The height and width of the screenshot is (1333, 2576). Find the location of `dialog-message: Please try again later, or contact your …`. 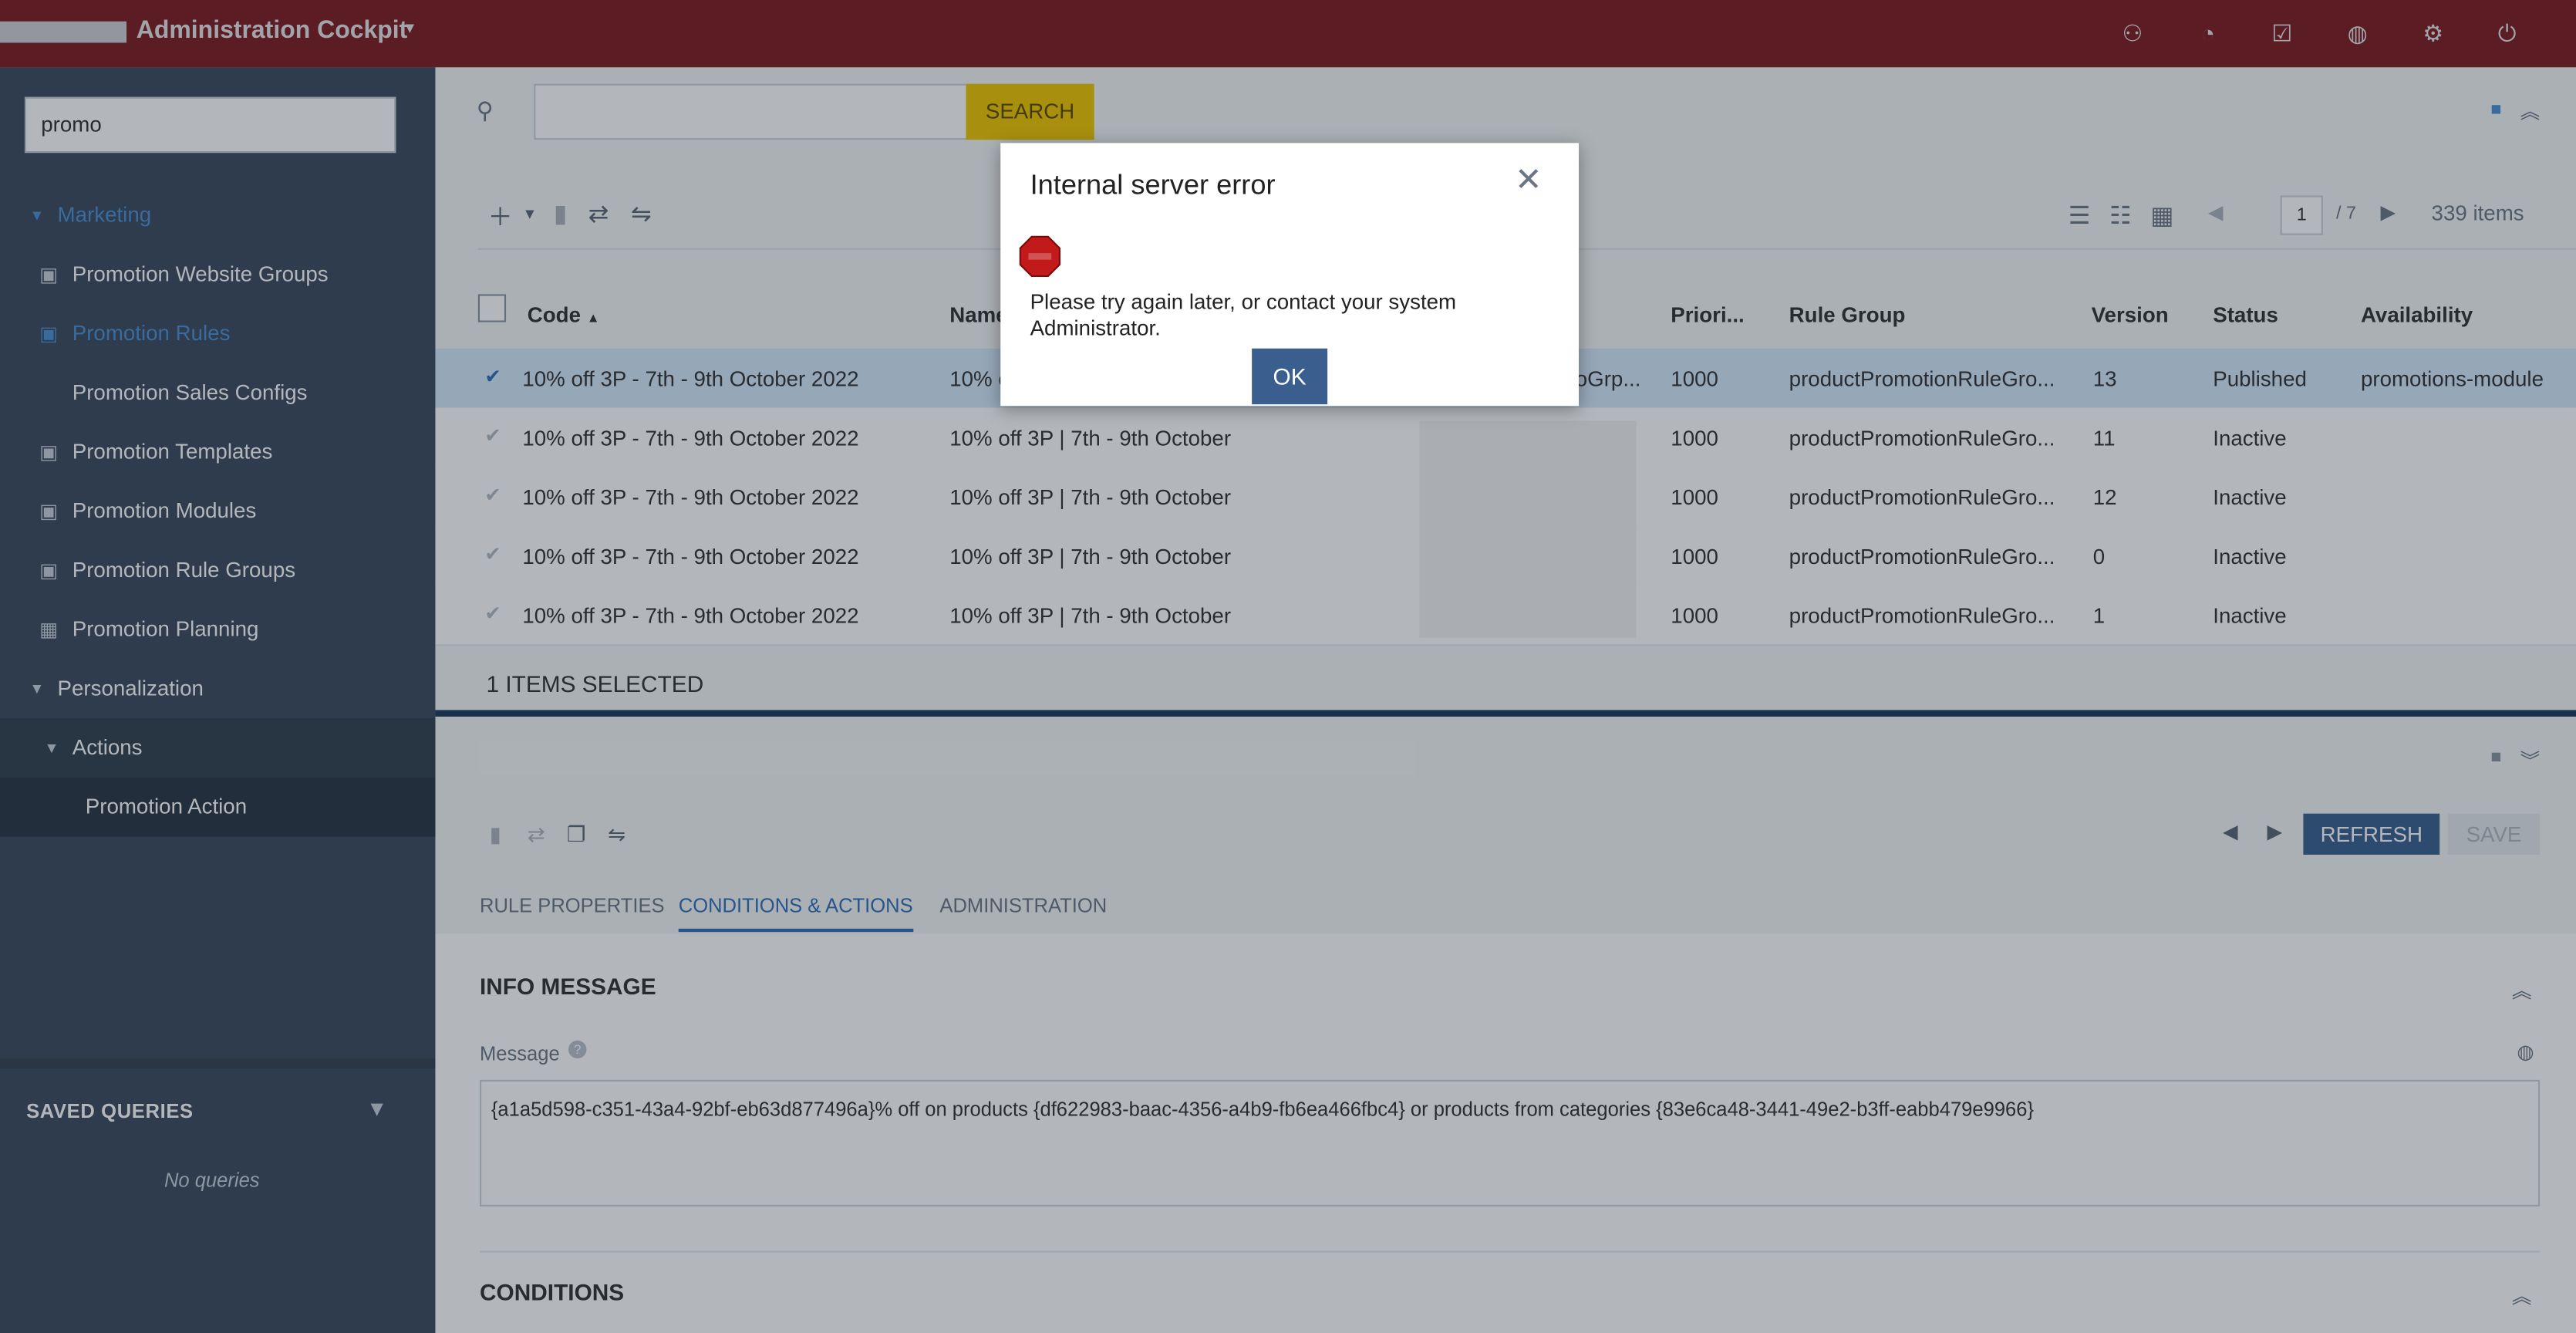

dialog-message: Please try again later, or contact your … is located at coordinates (1243, 315).